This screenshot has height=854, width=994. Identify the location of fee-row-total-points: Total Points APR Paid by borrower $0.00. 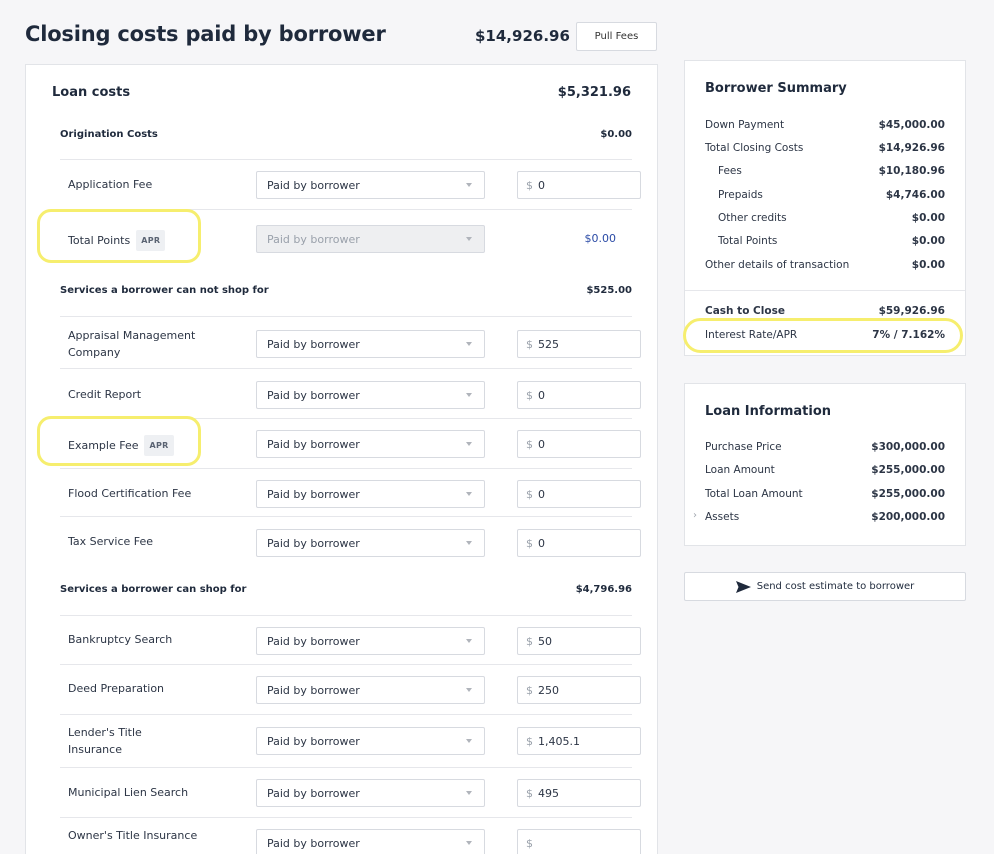
(346, 238).